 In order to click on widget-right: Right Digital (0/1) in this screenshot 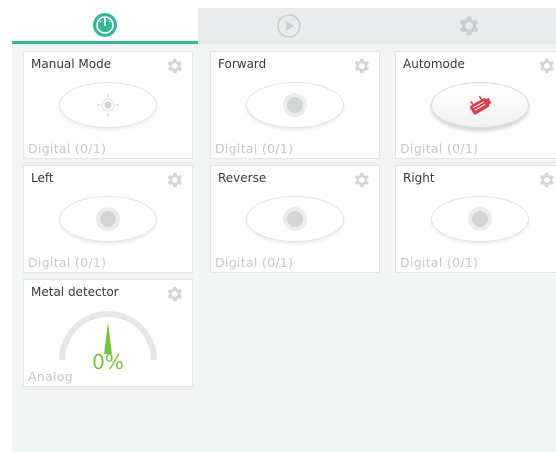, I will do `click(475, 219)`.